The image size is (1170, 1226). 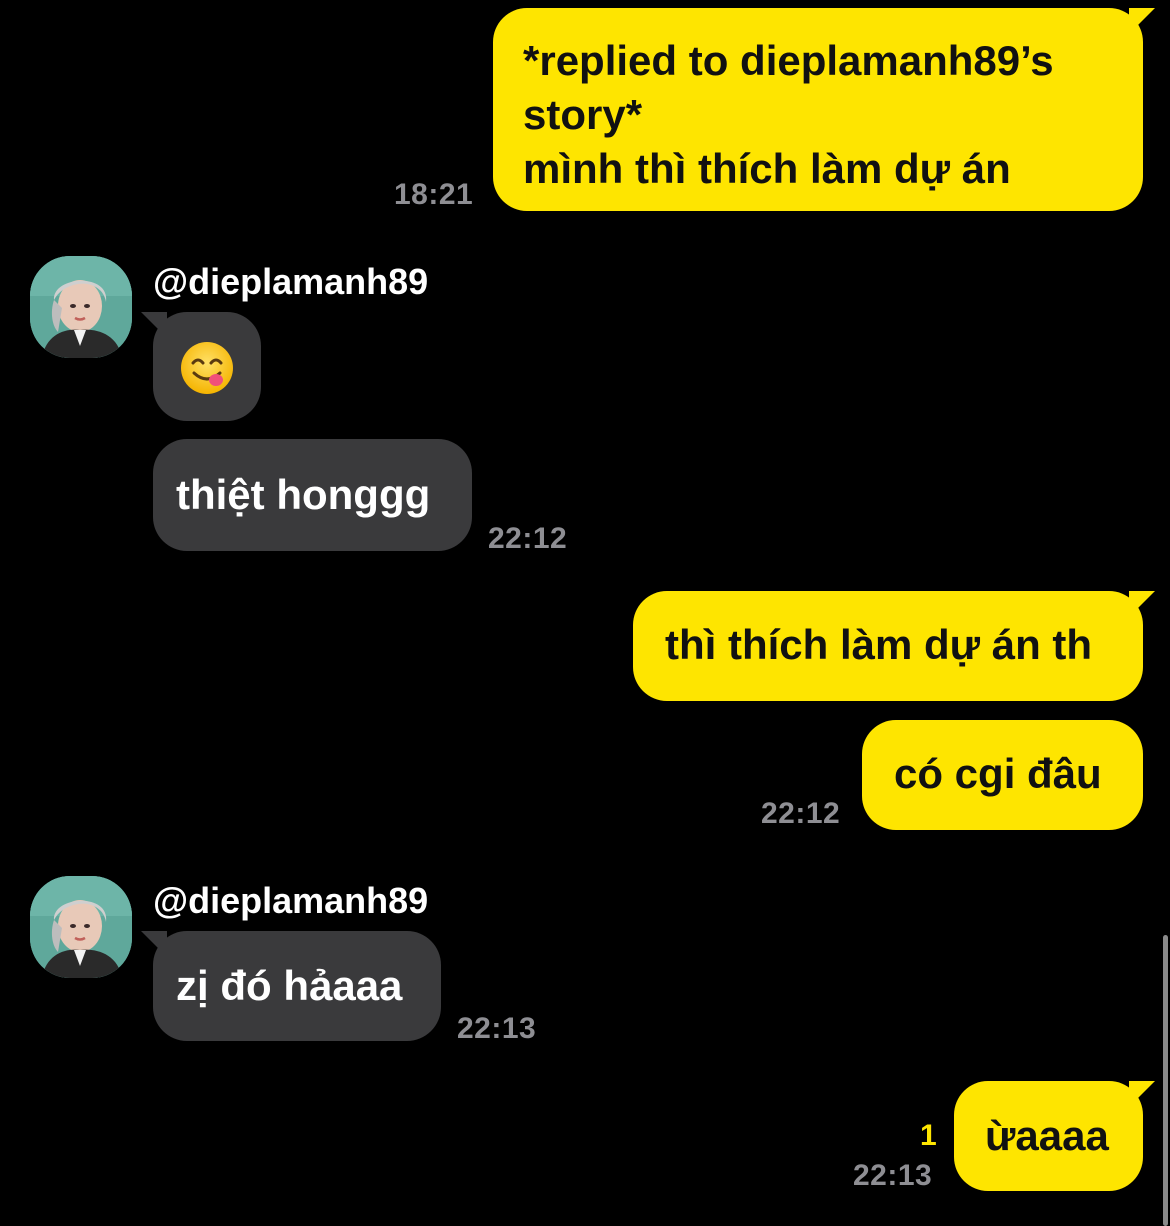 I want to click on message-text: ừaaaa, so click(x=1047, y=1135).